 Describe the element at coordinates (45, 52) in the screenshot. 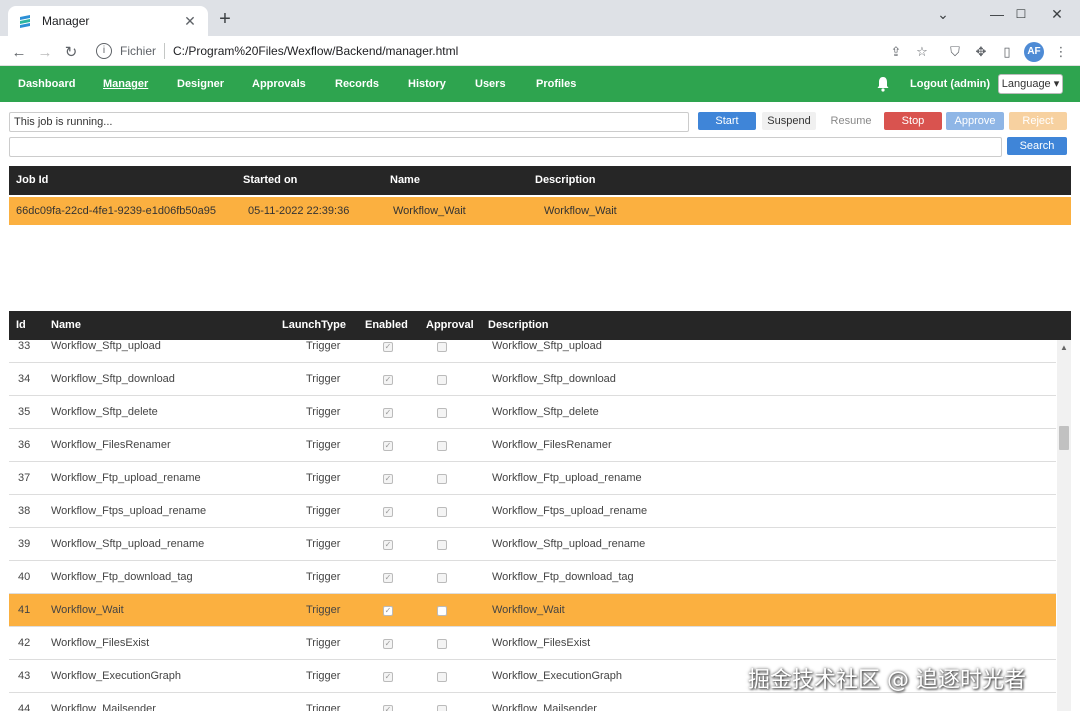

I see `forward-arrow-icon: →` at that location.